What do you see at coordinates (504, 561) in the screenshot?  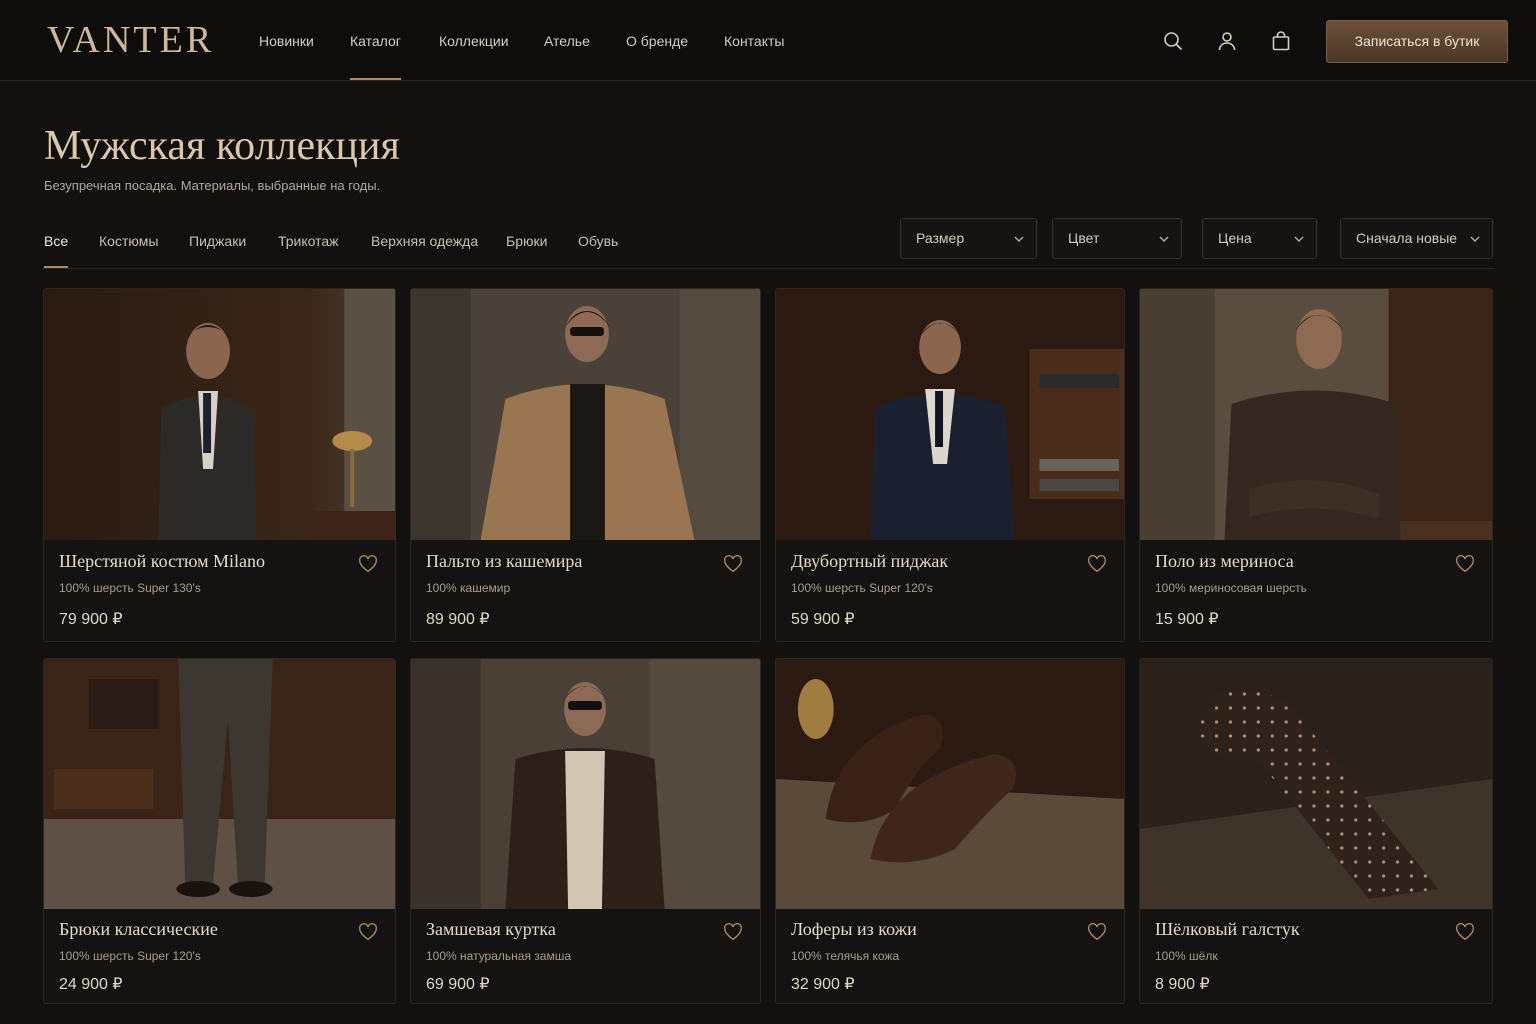 I see `product-name: Пальто из кашемира` at bounding box center [504, 561].